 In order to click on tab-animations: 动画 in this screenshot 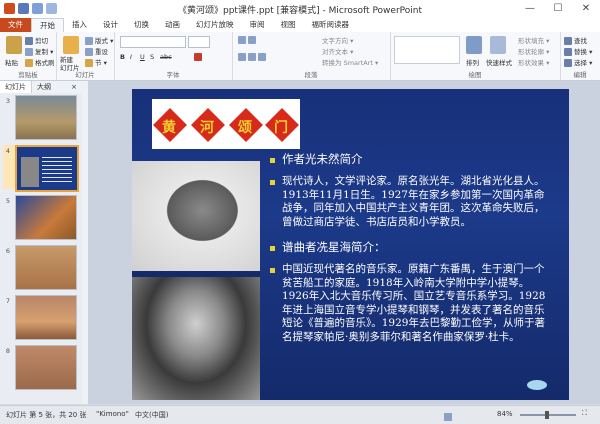, I will do `click(172, 25)`.